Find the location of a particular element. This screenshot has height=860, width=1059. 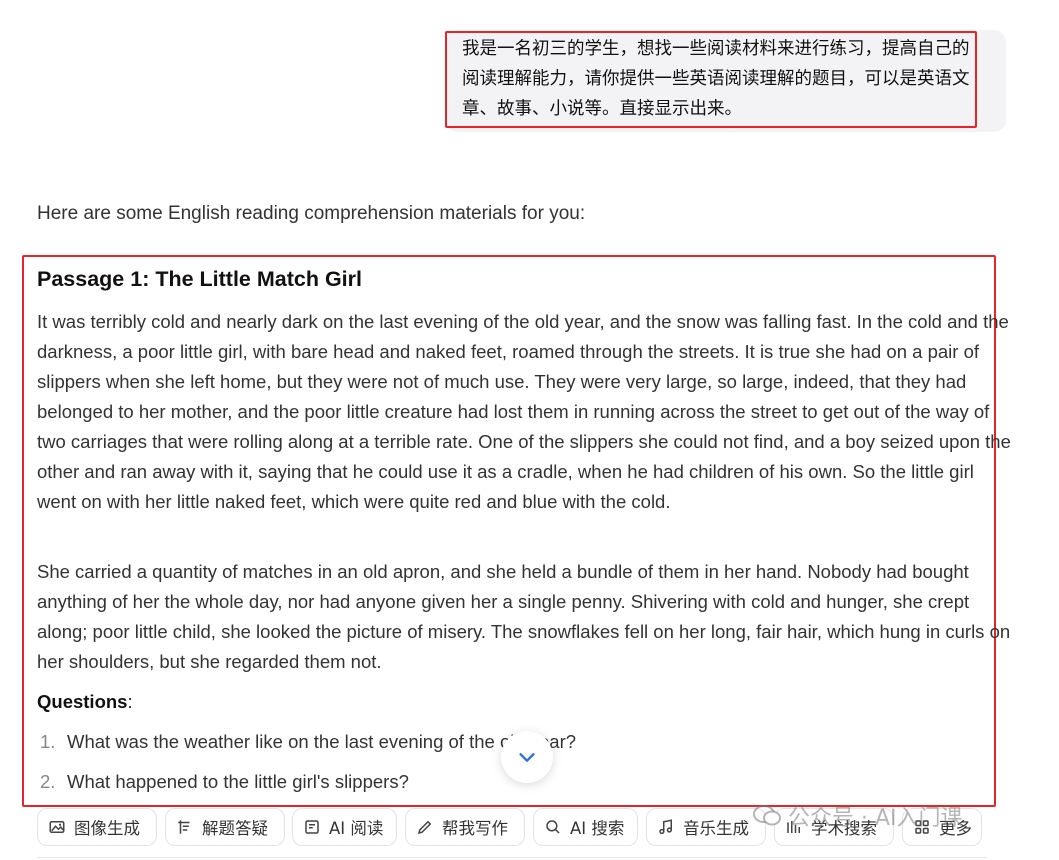

wechat-icon is located at coordinates (767, 815).